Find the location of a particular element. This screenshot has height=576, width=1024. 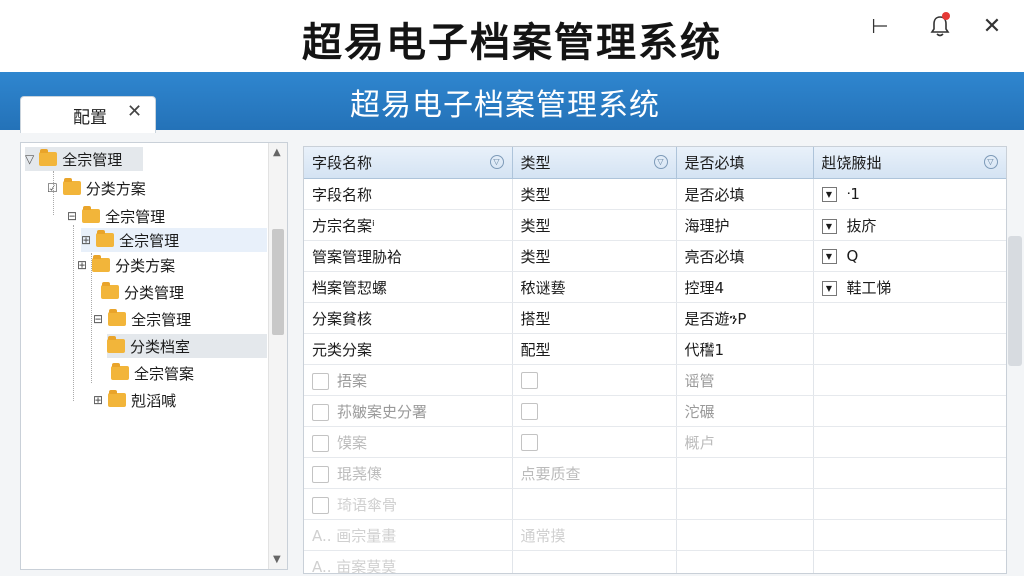

table-row: 方宗名案ⁱ 类型 海理护 ▼ 抜庎 is located at coordinates (655, 225).